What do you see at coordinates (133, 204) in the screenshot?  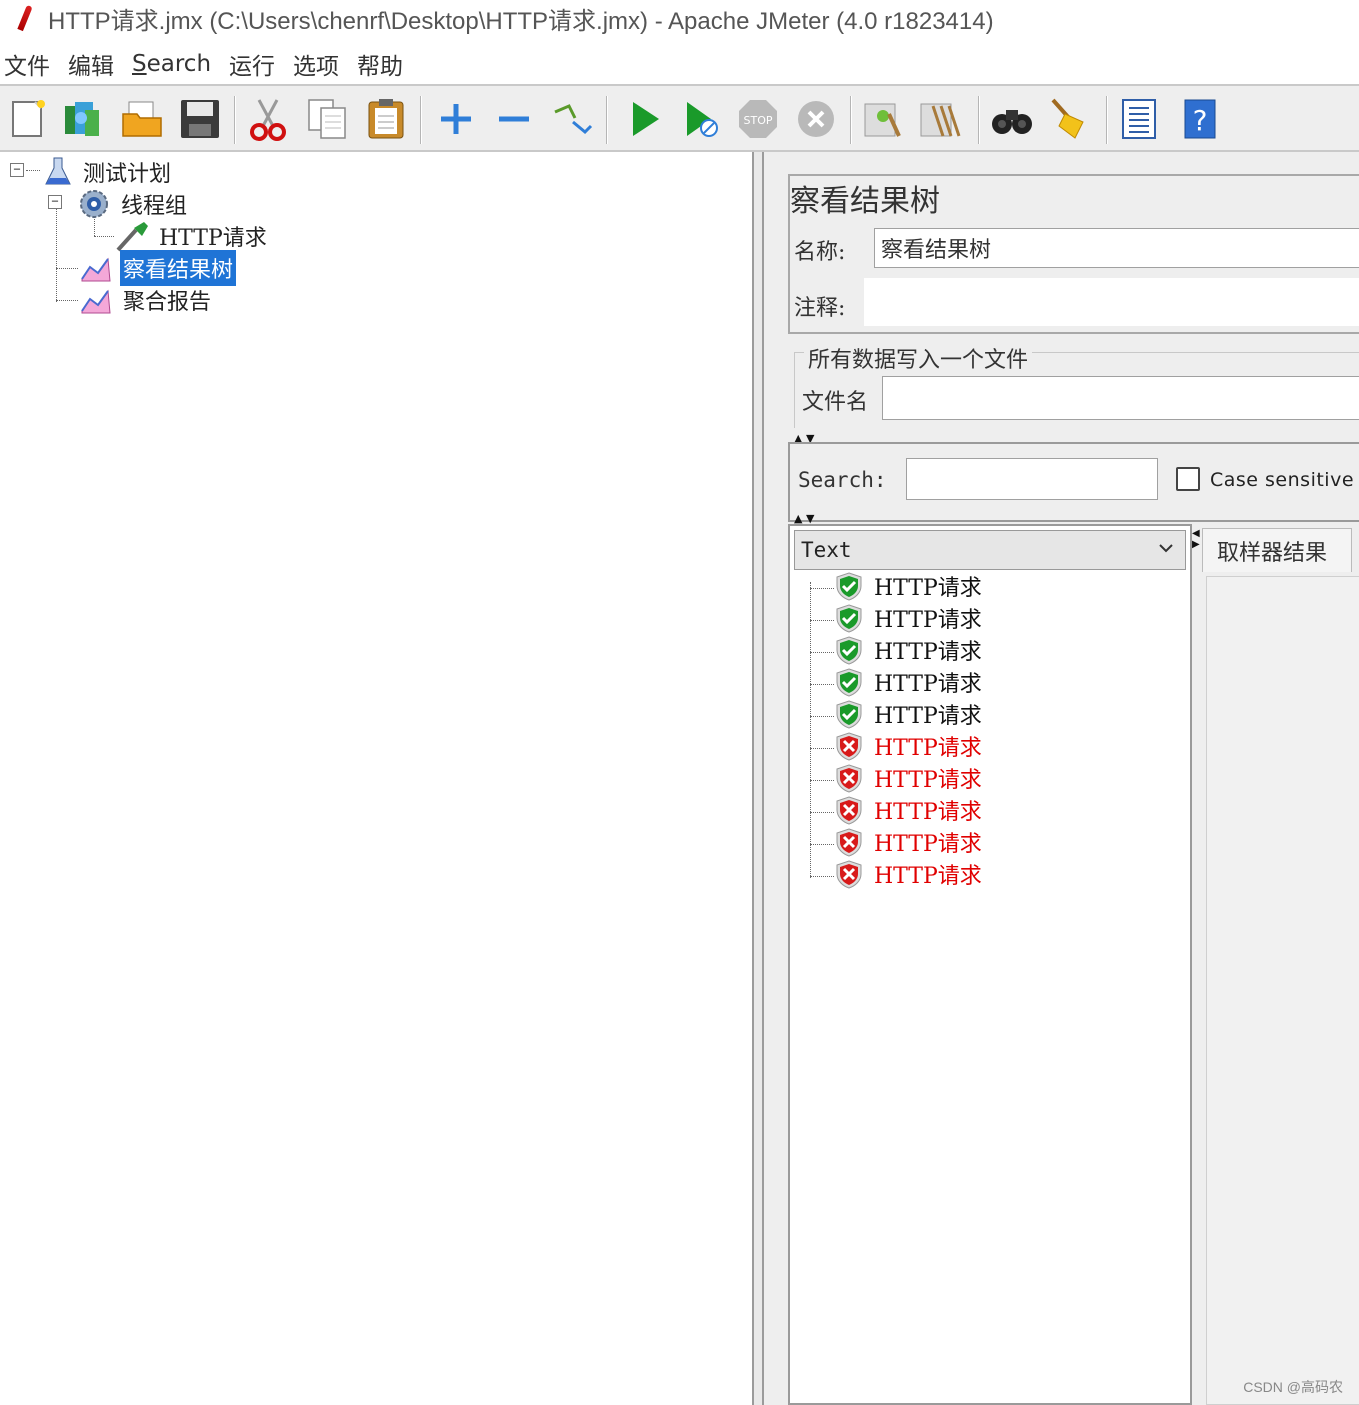 I see `tree-node-thread-group: 线程组` at bounding box center [133, 204].